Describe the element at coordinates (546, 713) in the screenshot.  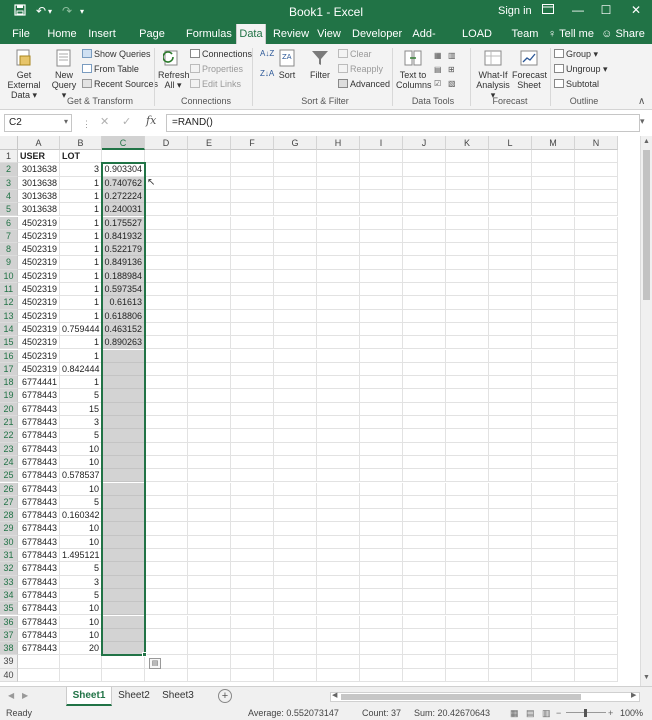
I see `page-break-view-icon: ▥` at that location.